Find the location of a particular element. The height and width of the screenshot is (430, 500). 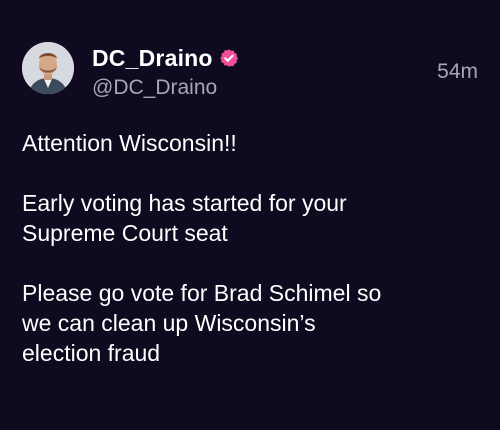

post-line: election fraud is located at coordinates (91, 353).